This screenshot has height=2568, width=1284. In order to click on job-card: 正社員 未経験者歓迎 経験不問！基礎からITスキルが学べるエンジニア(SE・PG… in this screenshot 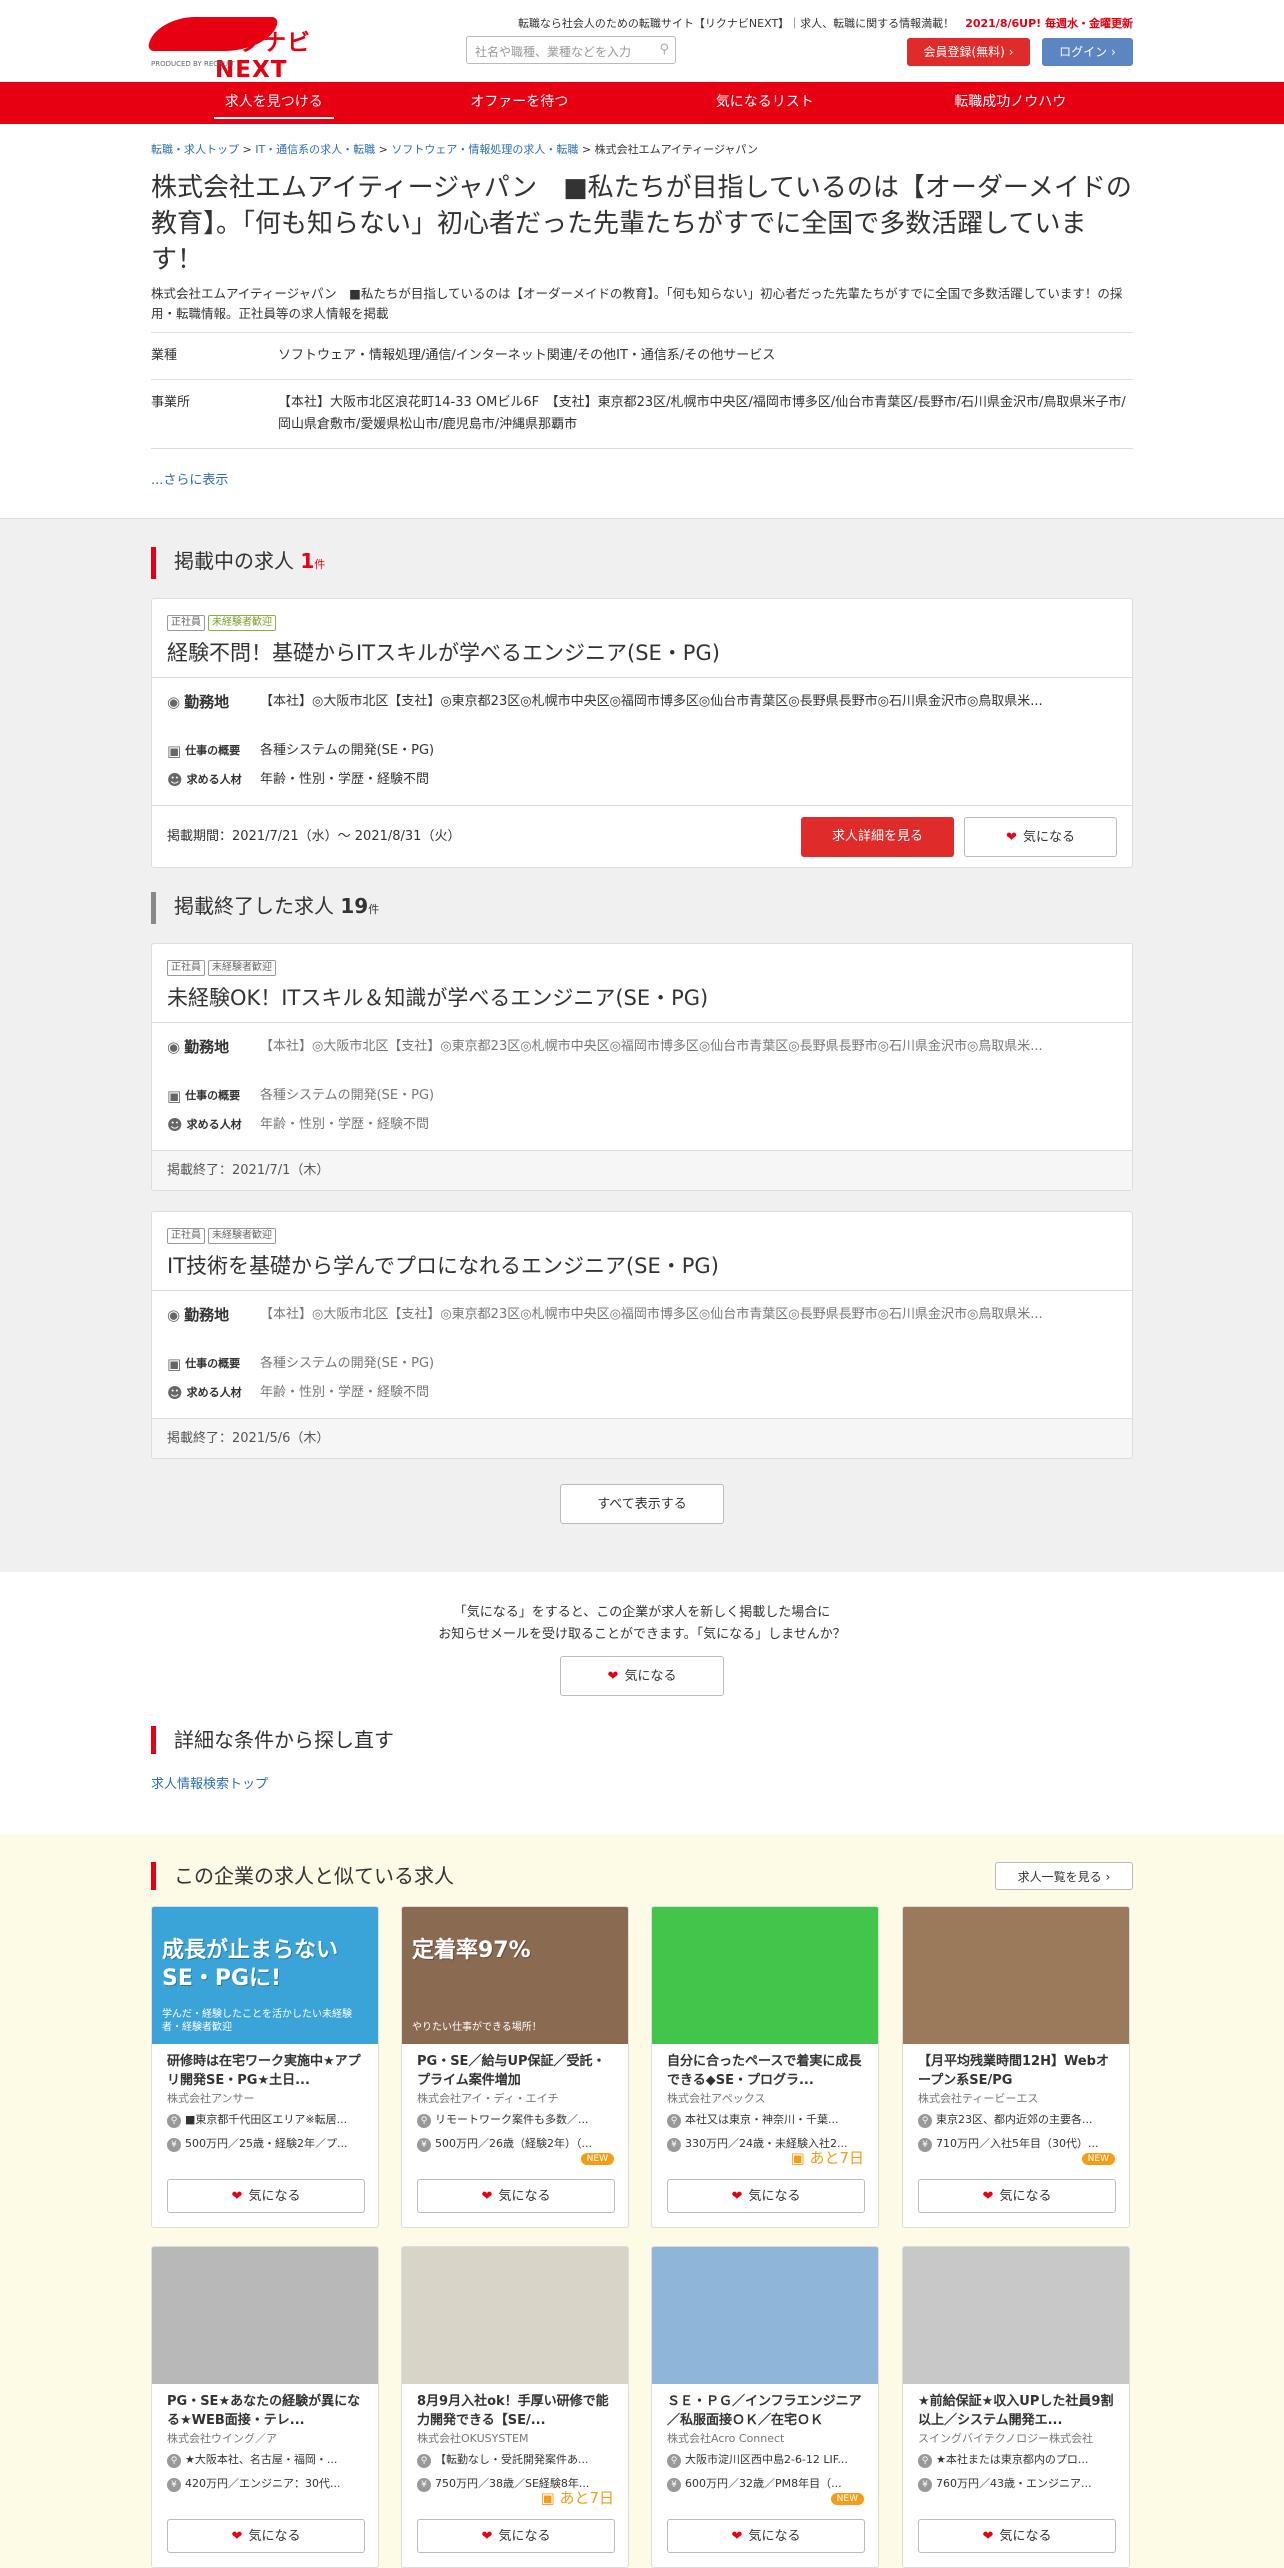, I will do `click(642, 733)`.